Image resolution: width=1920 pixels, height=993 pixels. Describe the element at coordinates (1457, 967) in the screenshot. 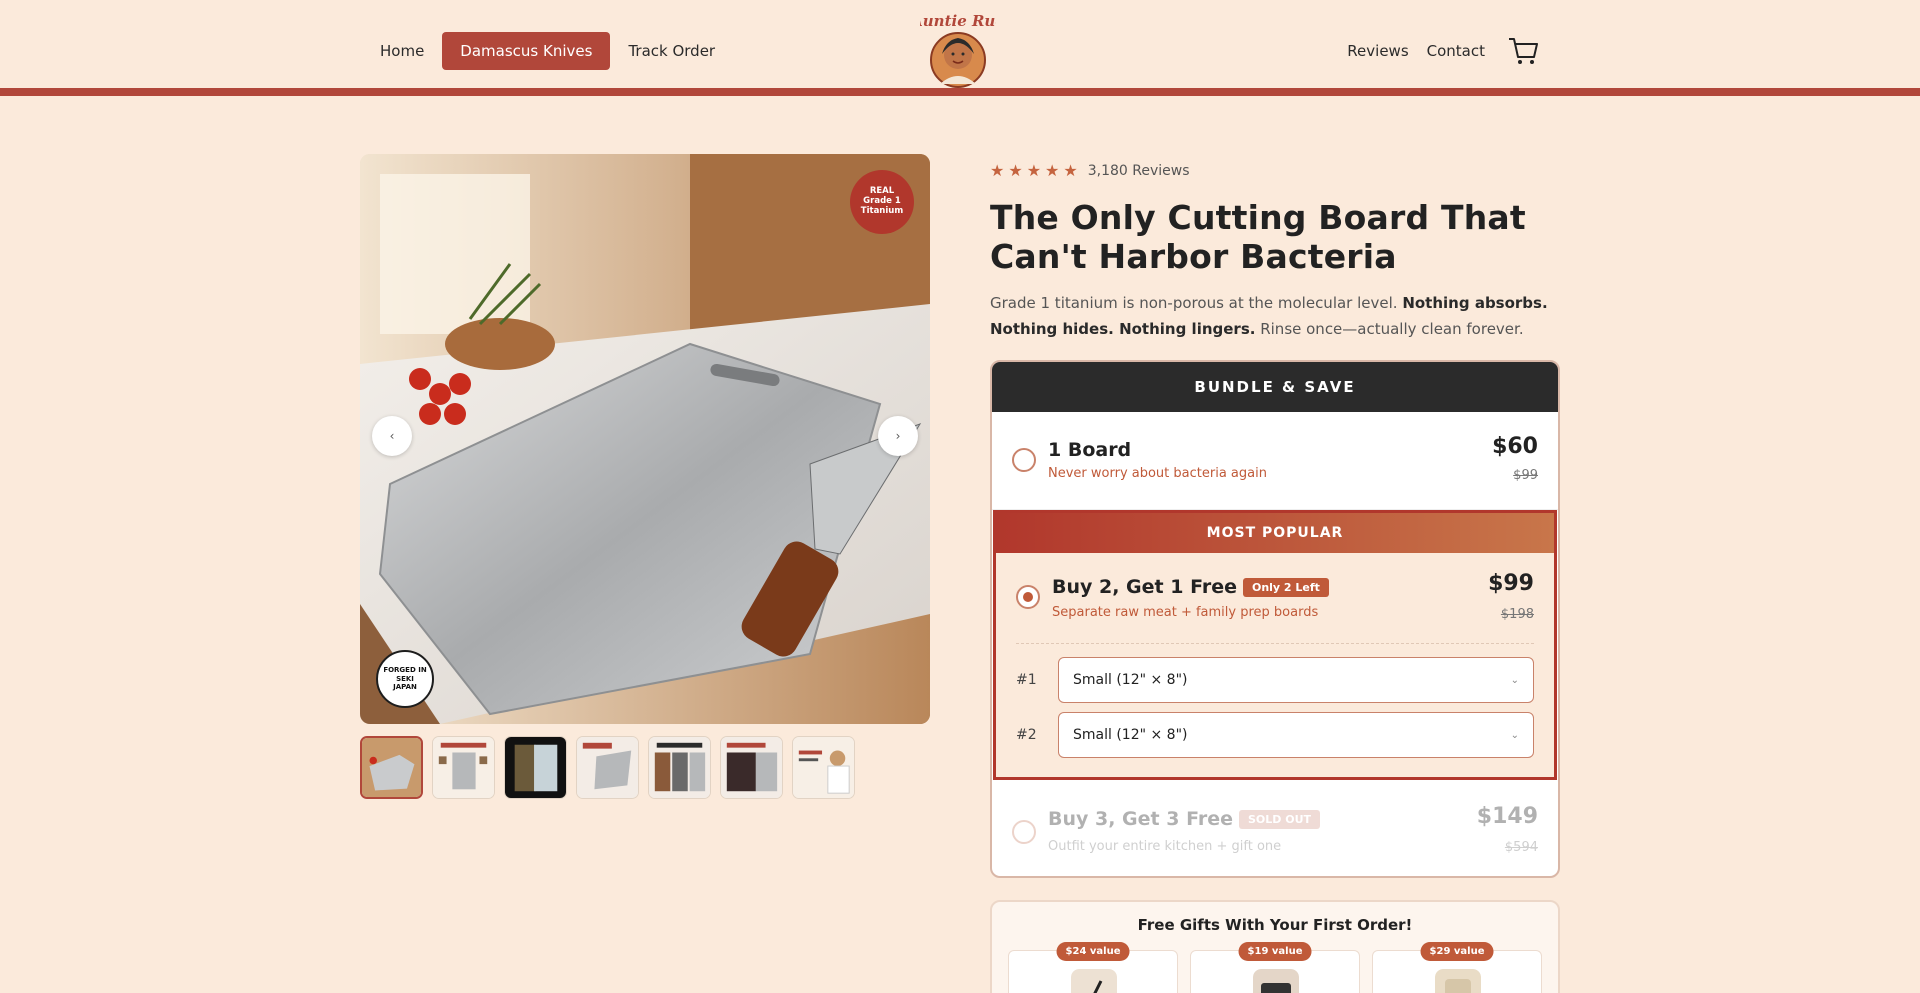

I see `gift-card: $29 value` at that location.